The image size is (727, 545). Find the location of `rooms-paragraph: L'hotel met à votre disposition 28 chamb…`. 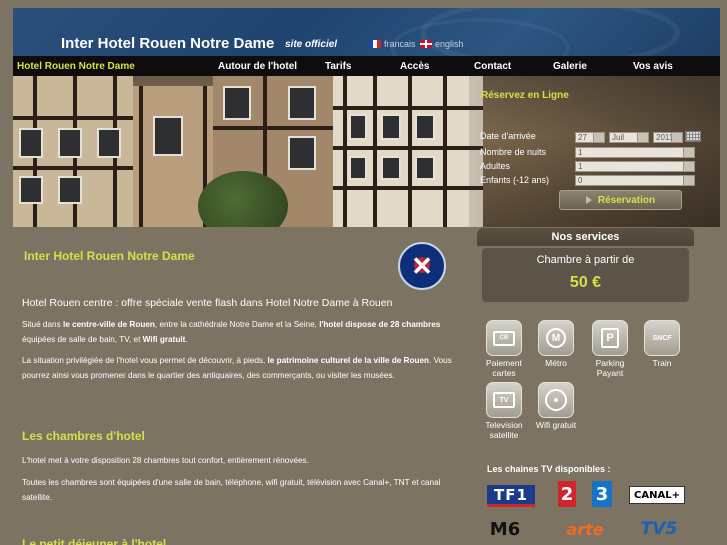

rooms-paragraph: L'hotel met à votre disposition 28 chamb… is located at coordinates (165, 460).